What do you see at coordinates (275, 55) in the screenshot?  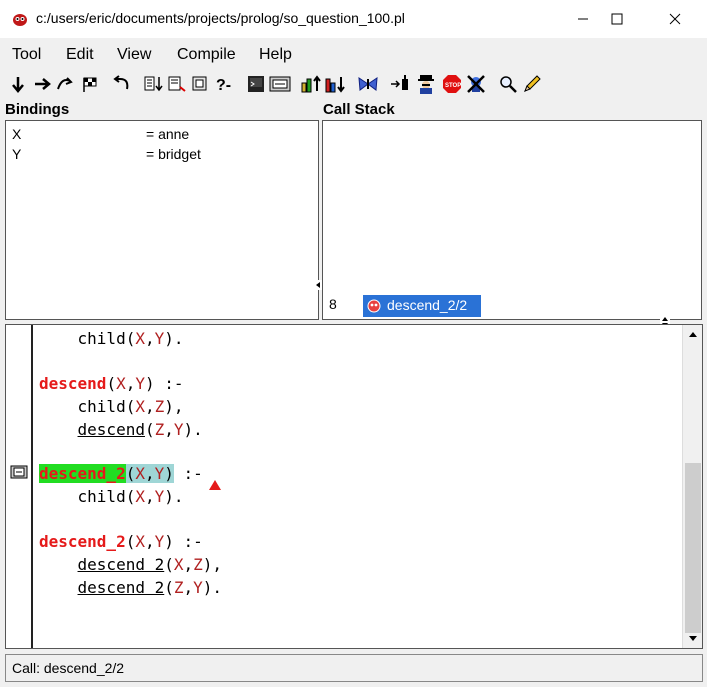 I see `menu-help: Help` at bounding box center [275, 55].